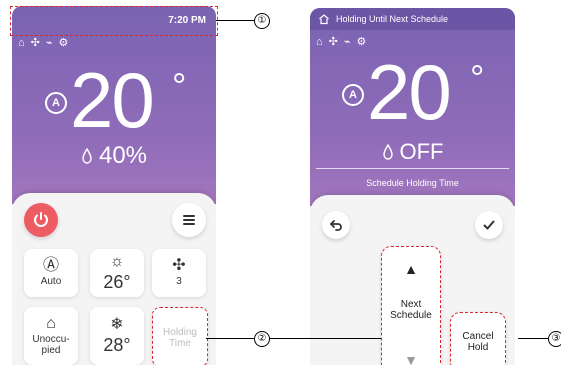 Image resolution: width=561 pixels, height=365 pixels. I want to click on snowflake-icon: ❄, so click(117, 324).